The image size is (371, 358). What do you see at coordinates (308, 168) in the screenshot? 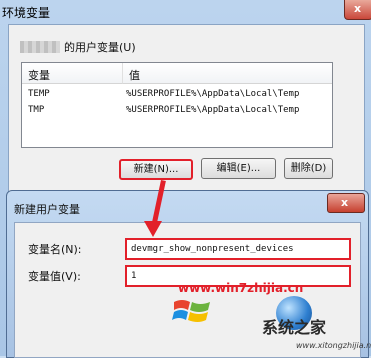
I see `delete-button: 删除(D)` at bounding box center [308, 168].